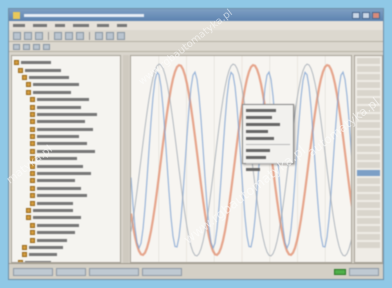  What do you see at coordinates (80, 35) in the screenshot?
I see `paste-icon` at bounding box center [80, 35].